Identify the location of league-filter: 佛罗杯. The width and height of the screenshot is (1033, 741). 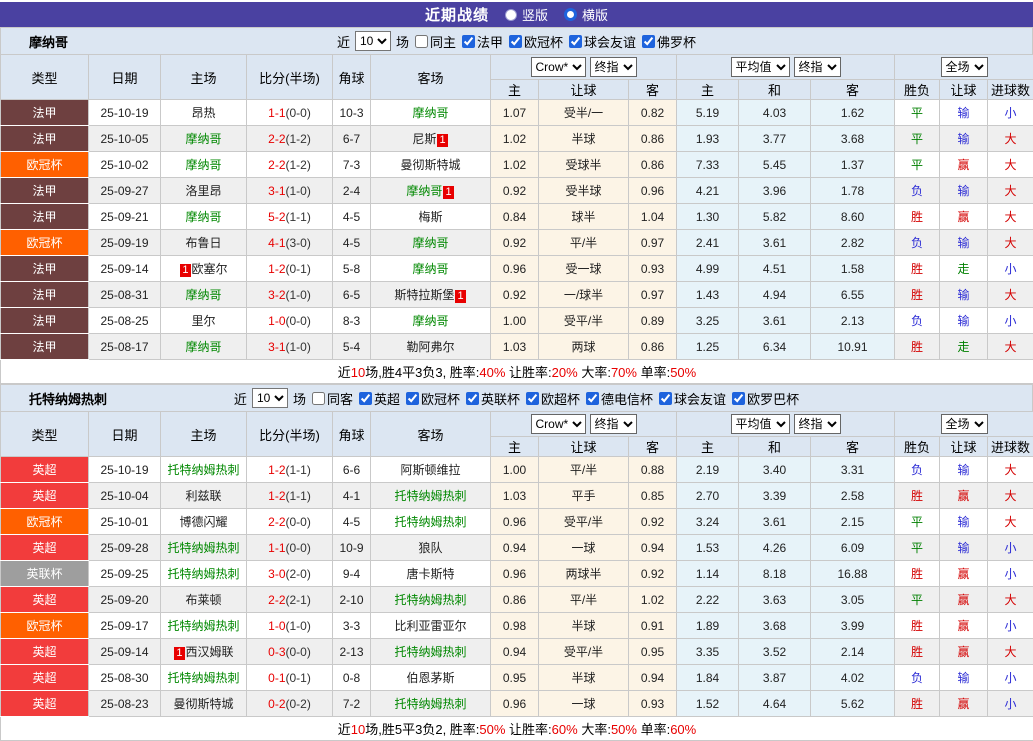
(669, 41).